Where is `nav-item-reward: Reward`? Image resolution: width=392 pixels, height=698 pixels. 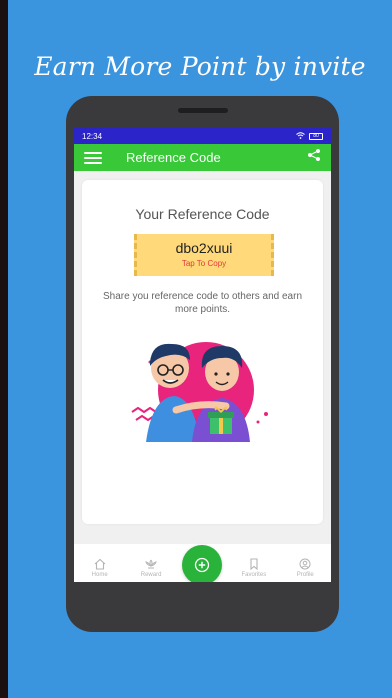
nav-item-reward: Reward is located at coordinates (151, 568).